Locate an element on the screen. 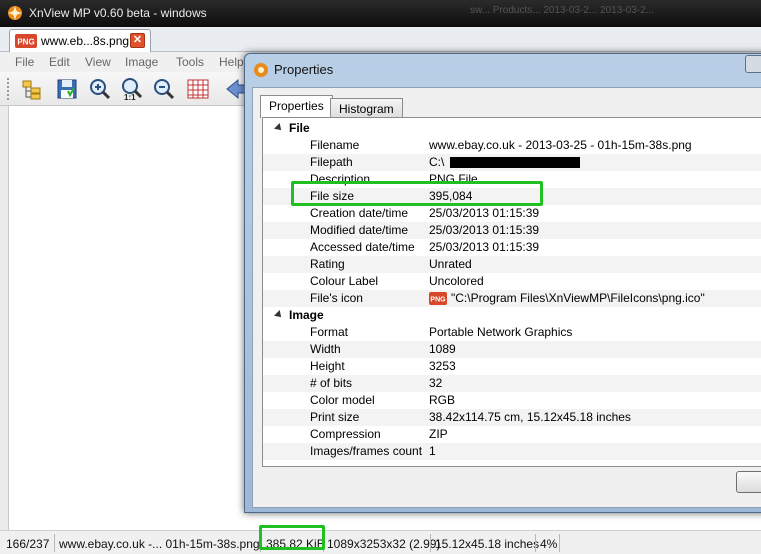 The image size is (761, 554). window-title: XnView MP v0.60 beta - windows is located at coordinates (118, 13).